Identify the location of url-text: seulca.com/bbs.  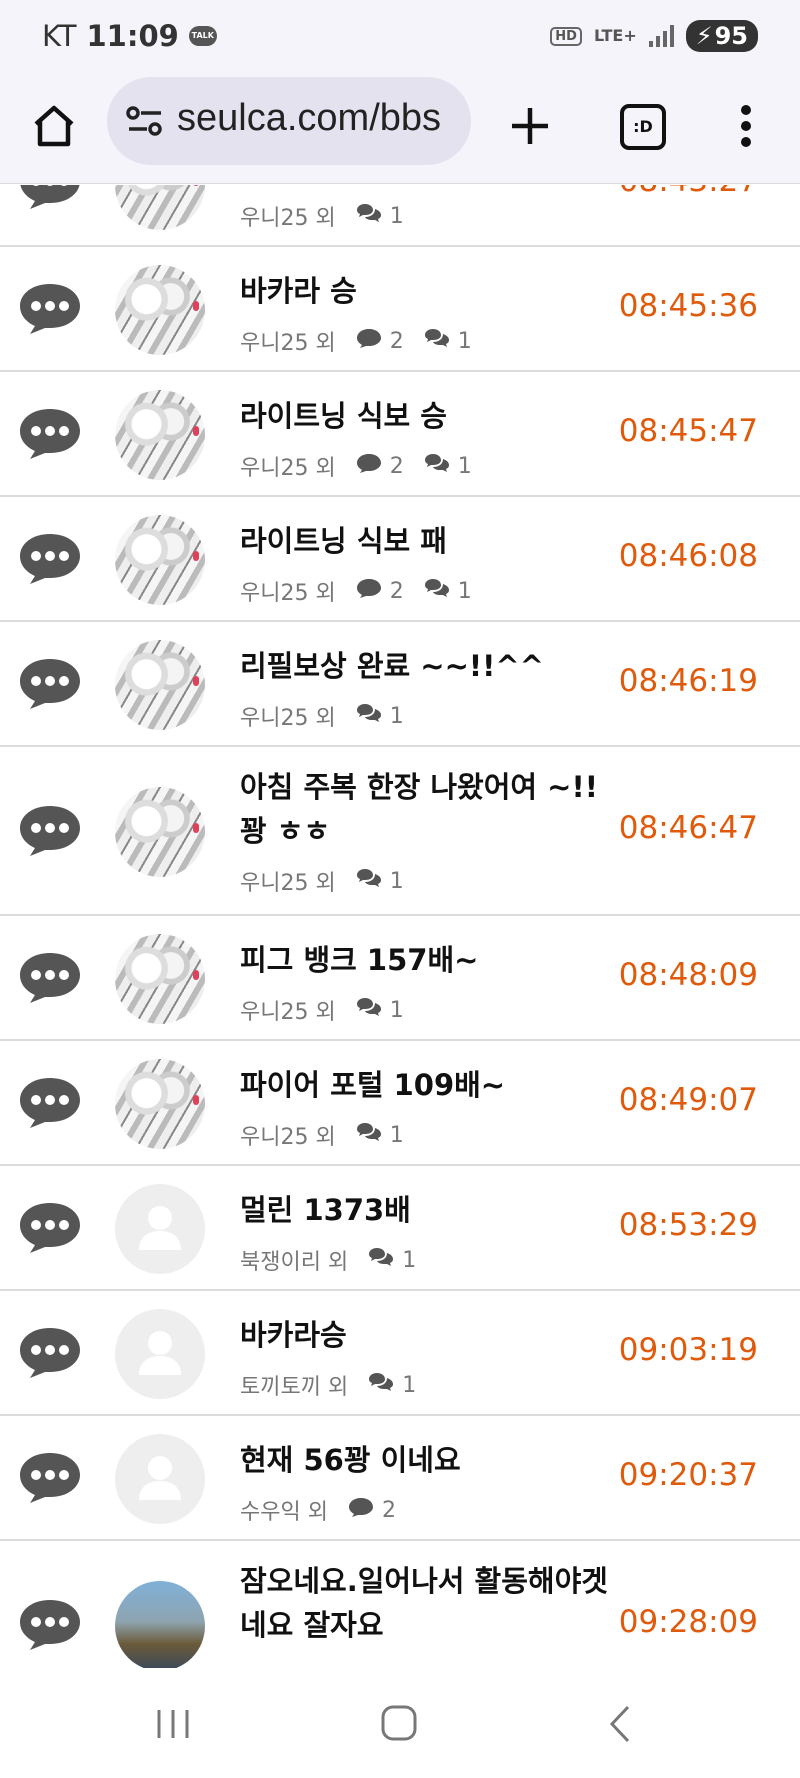
(309, 118).